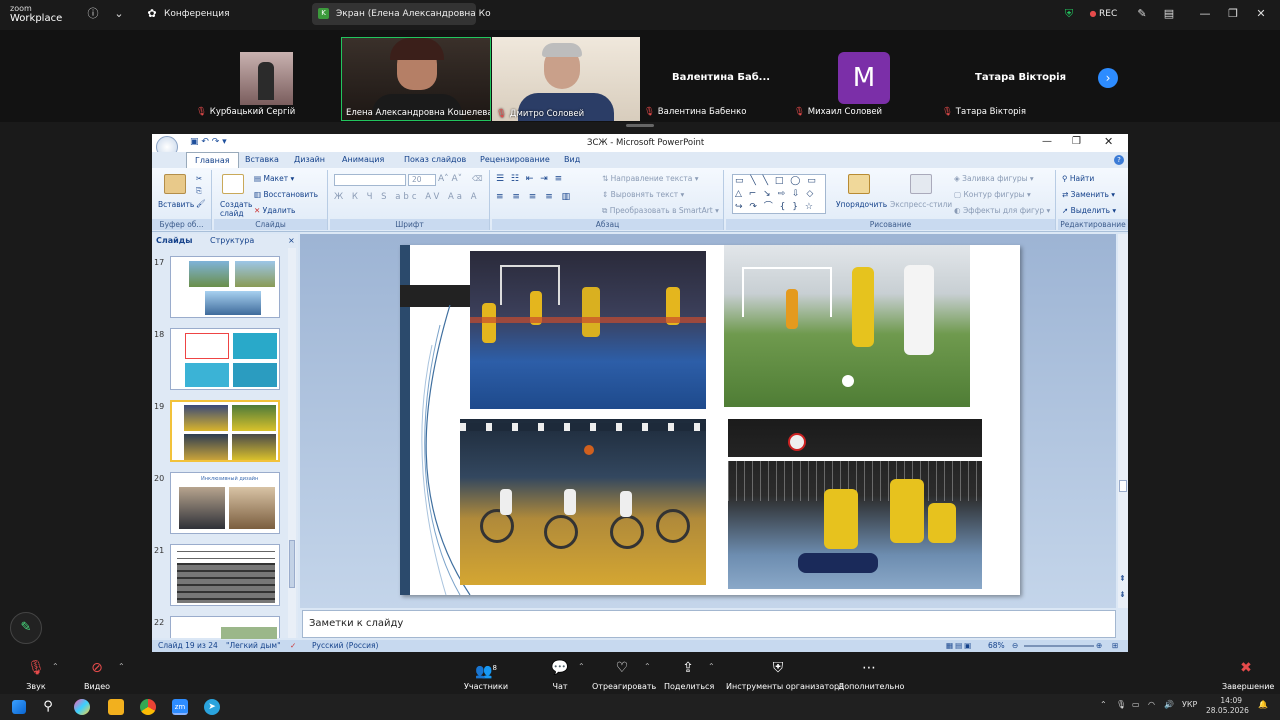 The image size is (1280, 720). Describe the element at coordinates (959, 645) in the screenshot. I see `view-buttons-icons: ▦▤▣` at that location.